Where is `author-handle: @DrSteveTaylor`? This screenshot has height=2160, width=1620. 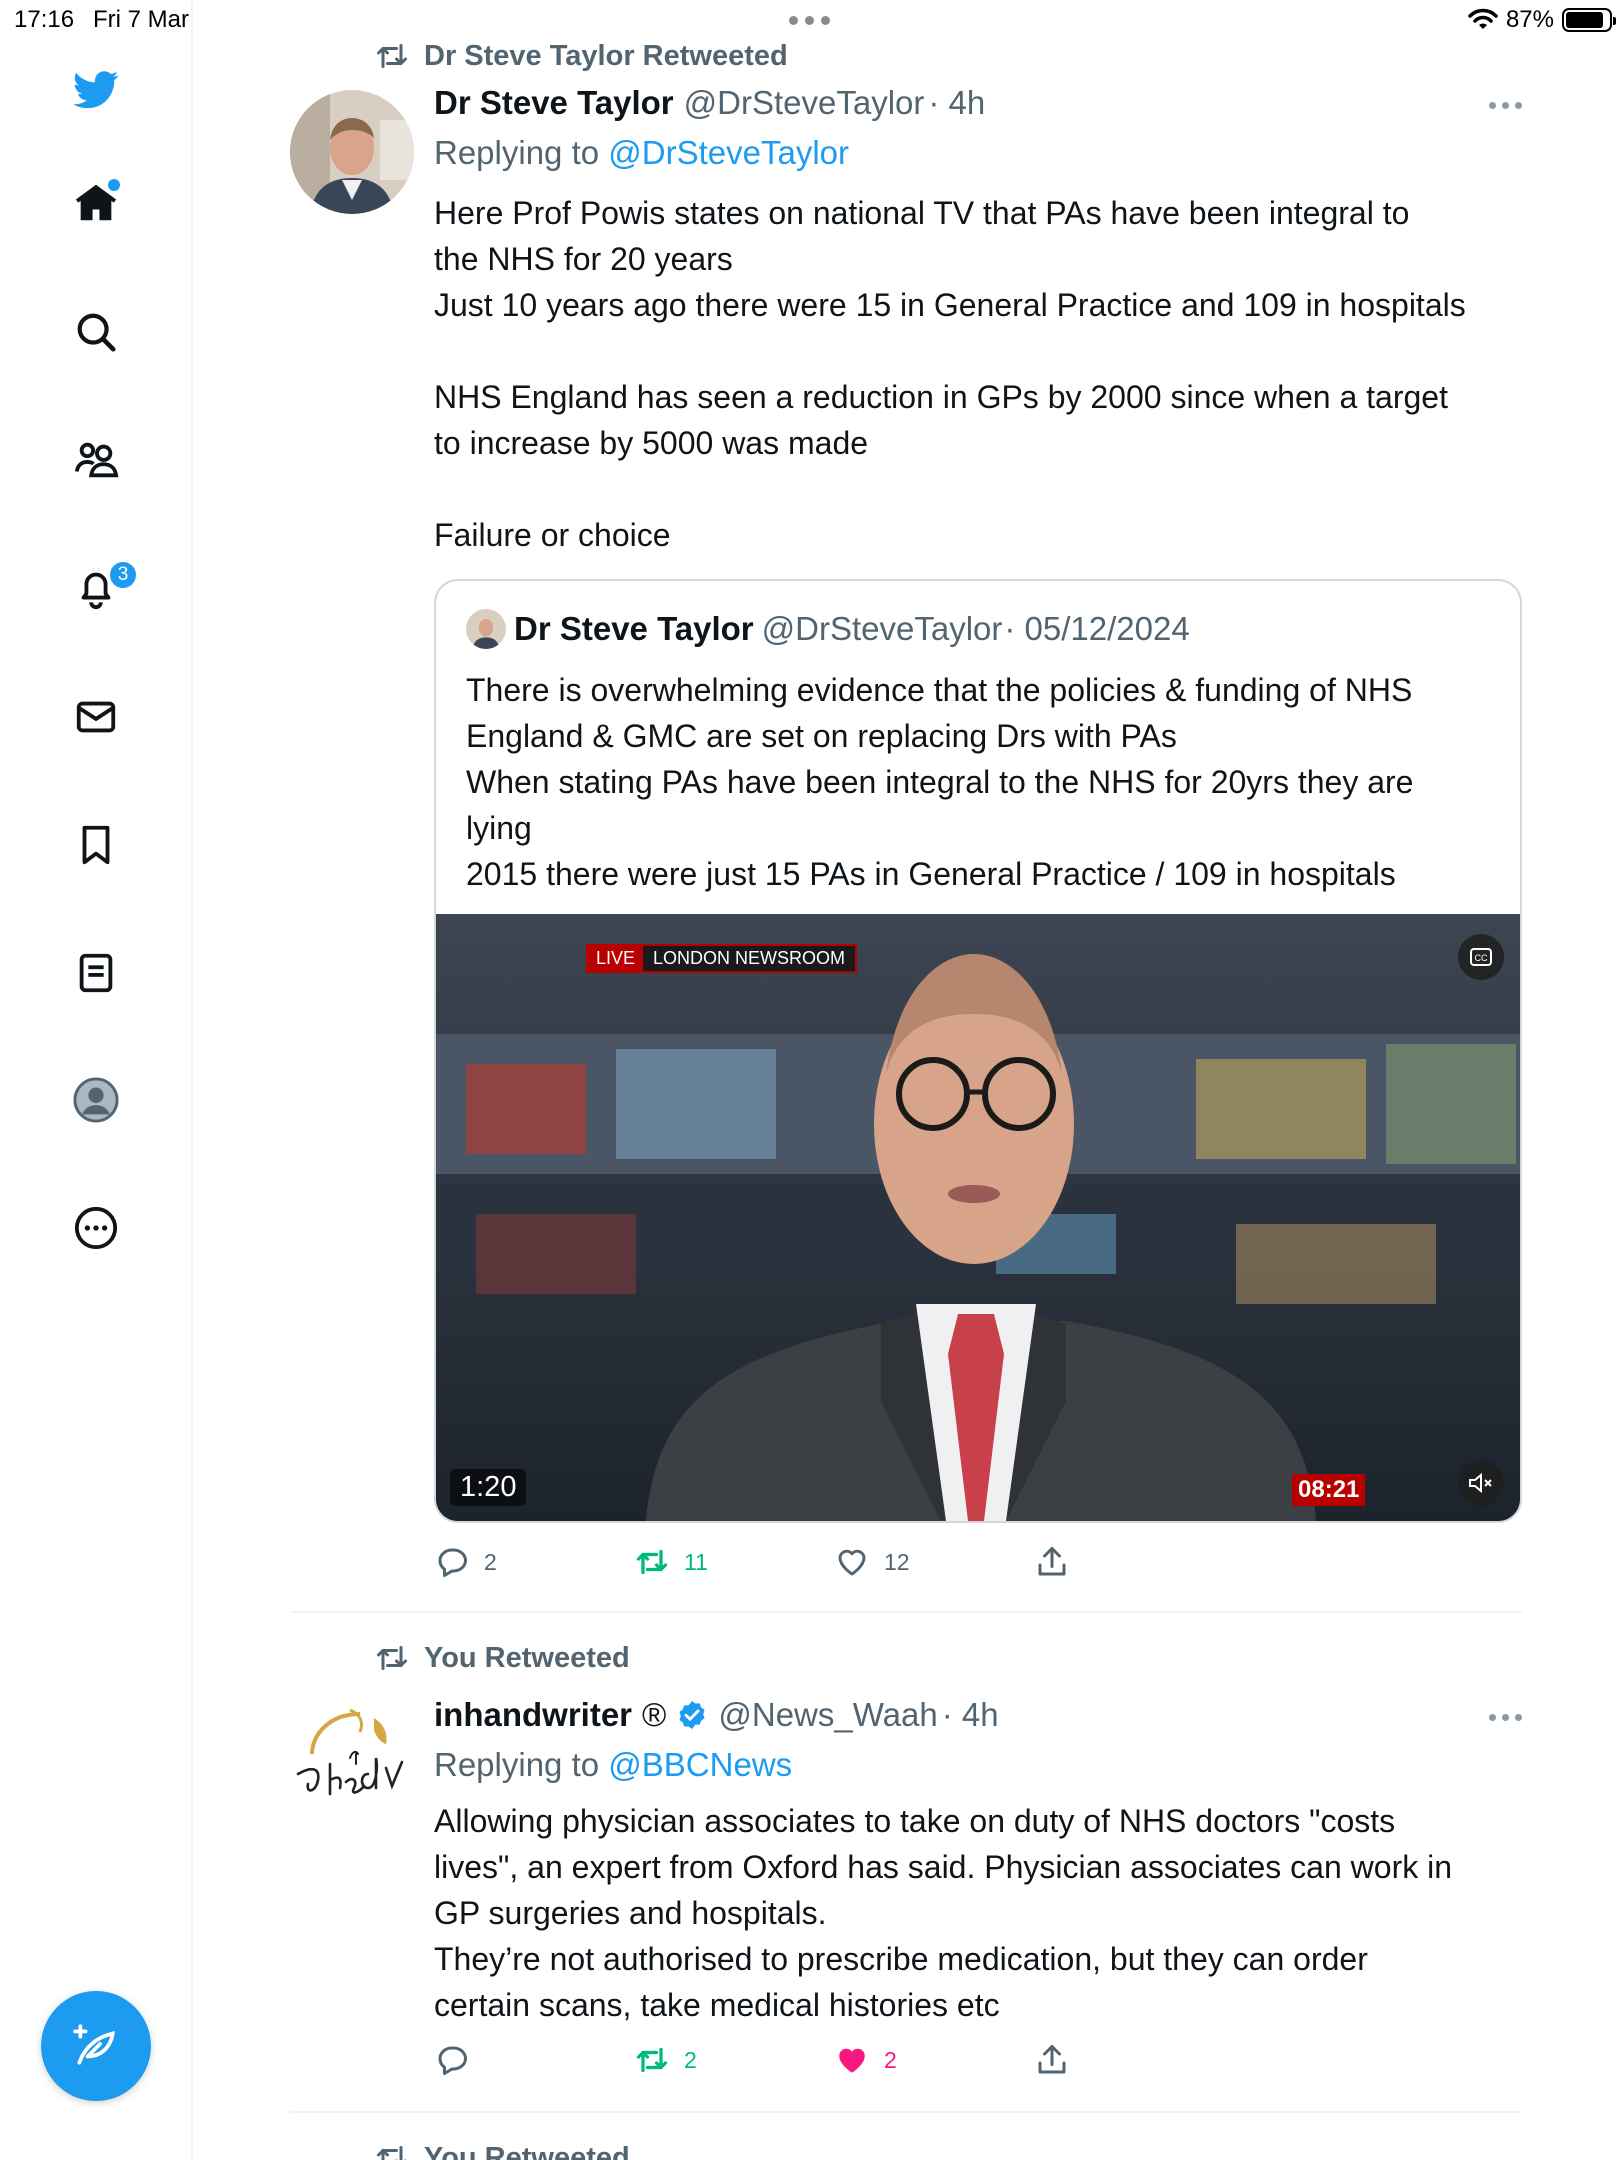
author-handle: @DrSteveTaylor is located at coordinates (804, 103).